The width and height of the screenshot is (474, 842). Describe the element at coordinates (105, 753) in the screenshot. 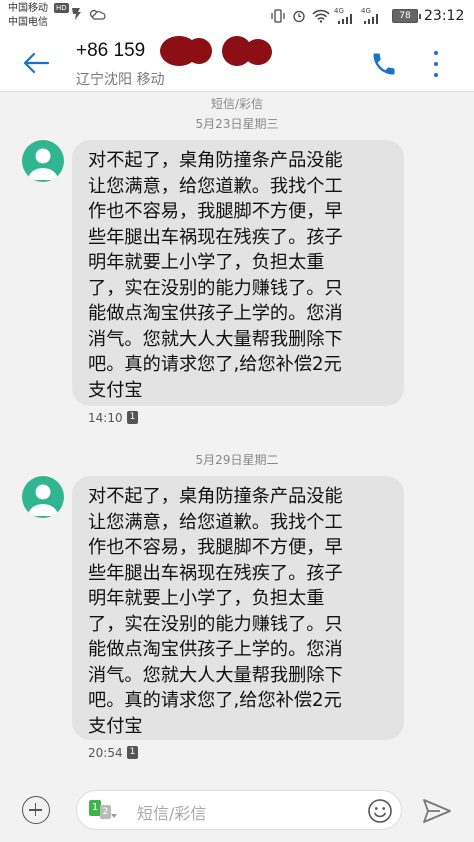

I see `message-time: 20:54` at that location.